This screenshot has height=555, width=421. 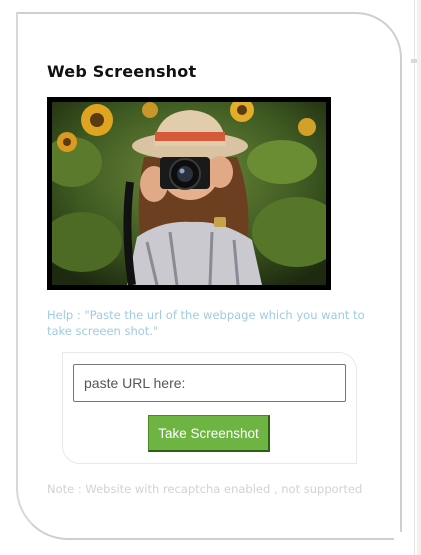 What do you see at coordinates (209, 383) in the screenshot?
I see `url-input` at bounding box center [209, 383].